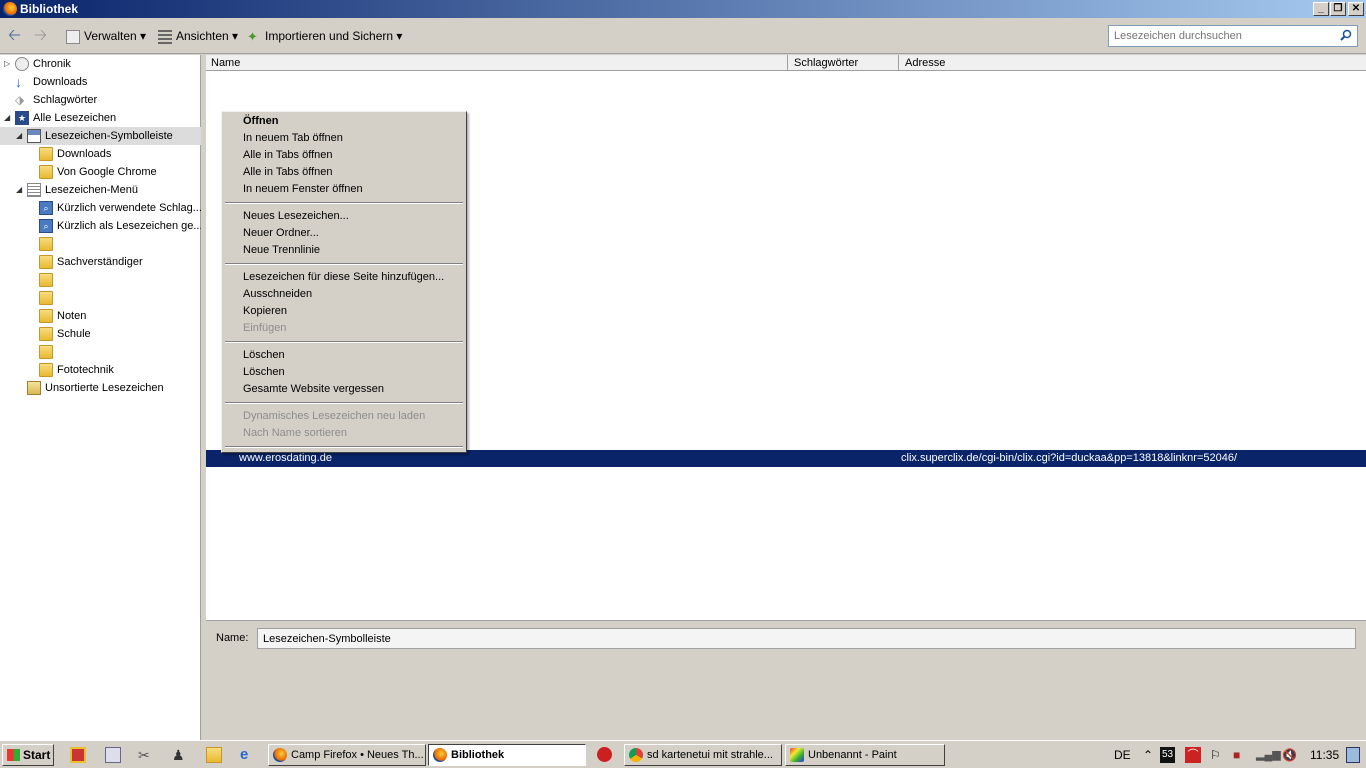 This screenshot has height=768, width=1366. Describe the element at coordinates (265, 328) in the screenshot. I see `menu-item-paste: Einfügen` at that location.